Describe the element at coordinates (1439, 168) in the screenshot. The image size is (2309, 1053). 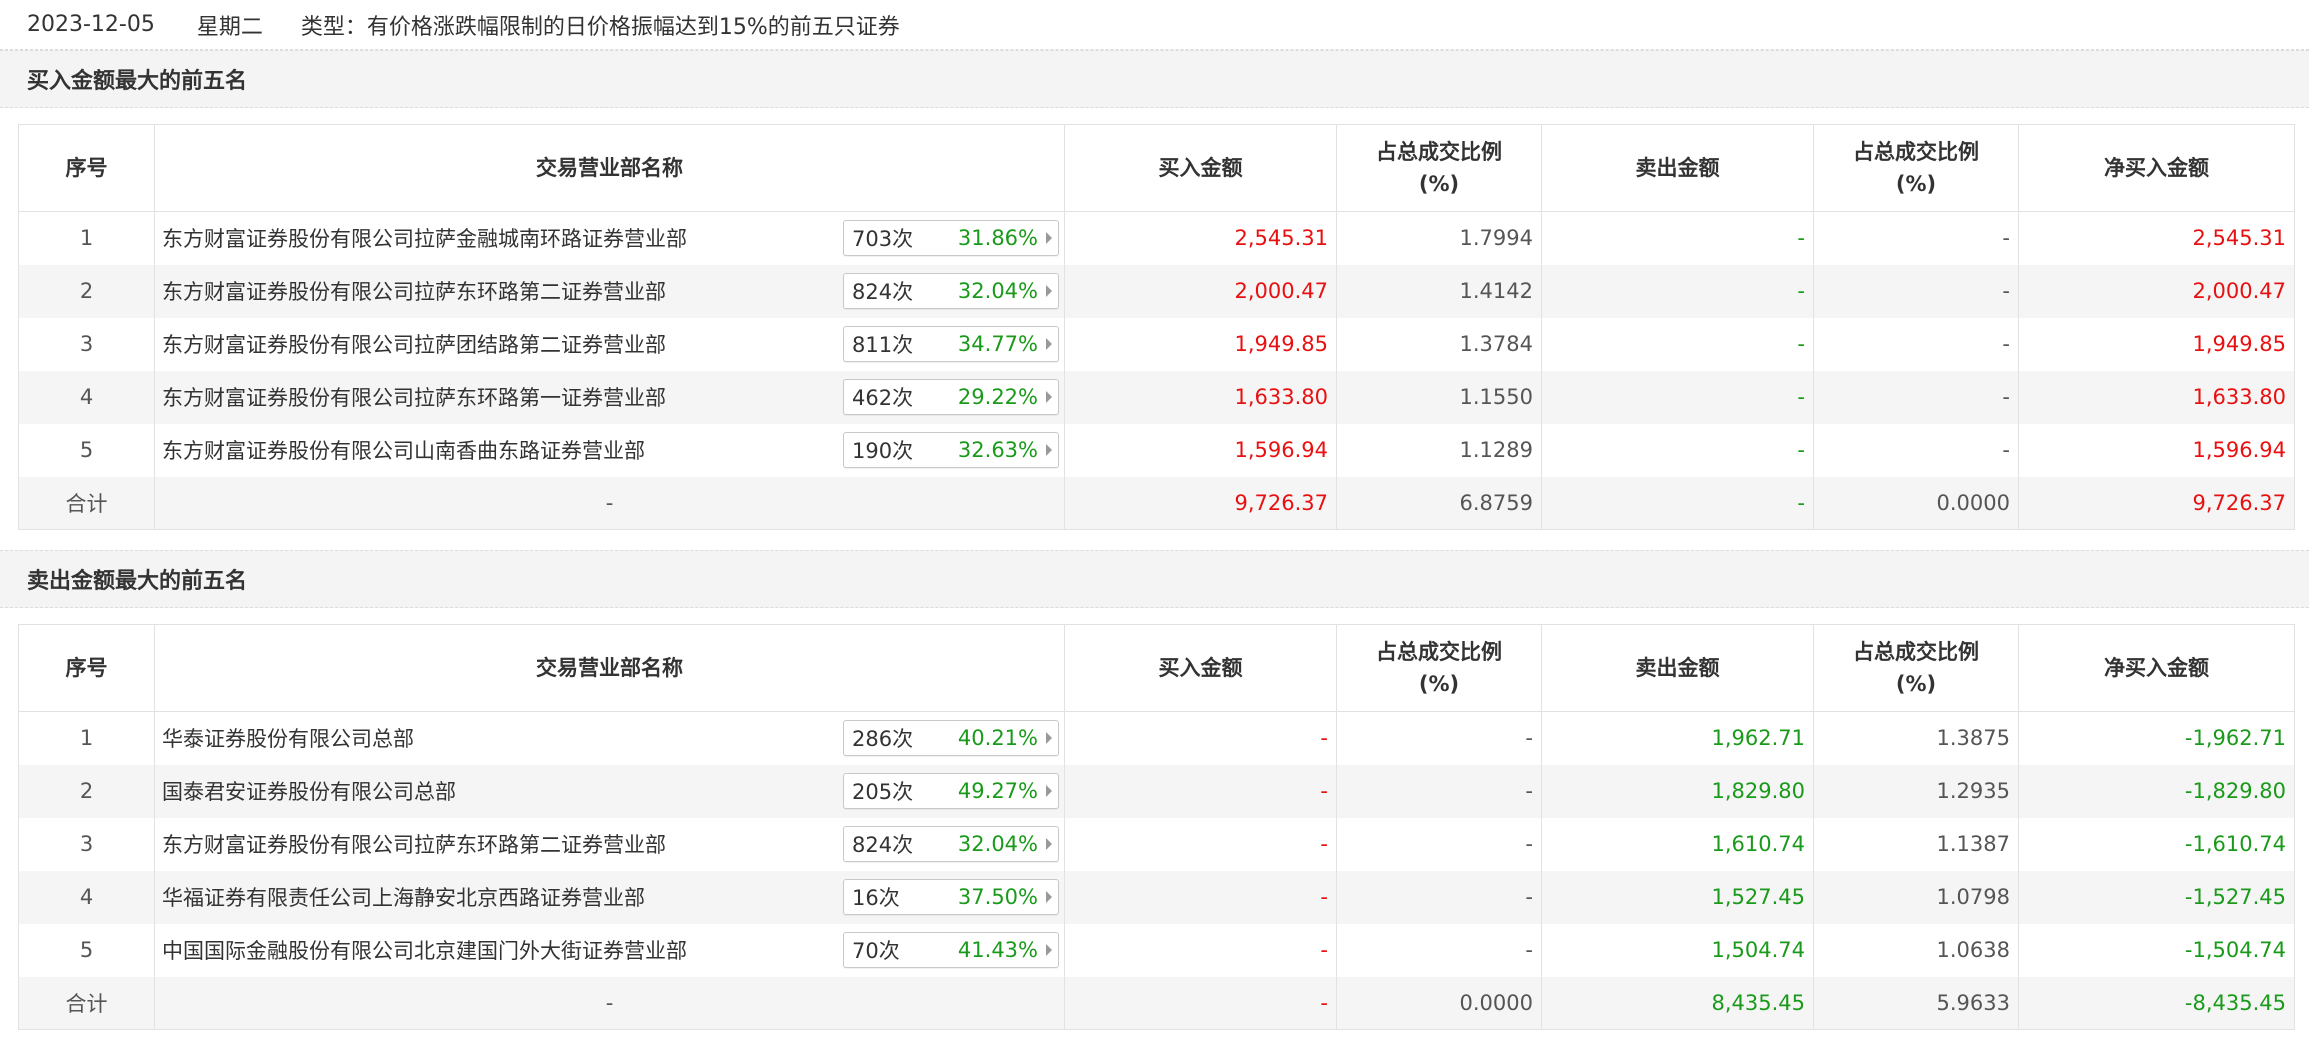
I see `col-header-buy-ratio: 占总成交比例 (%)` at that location.